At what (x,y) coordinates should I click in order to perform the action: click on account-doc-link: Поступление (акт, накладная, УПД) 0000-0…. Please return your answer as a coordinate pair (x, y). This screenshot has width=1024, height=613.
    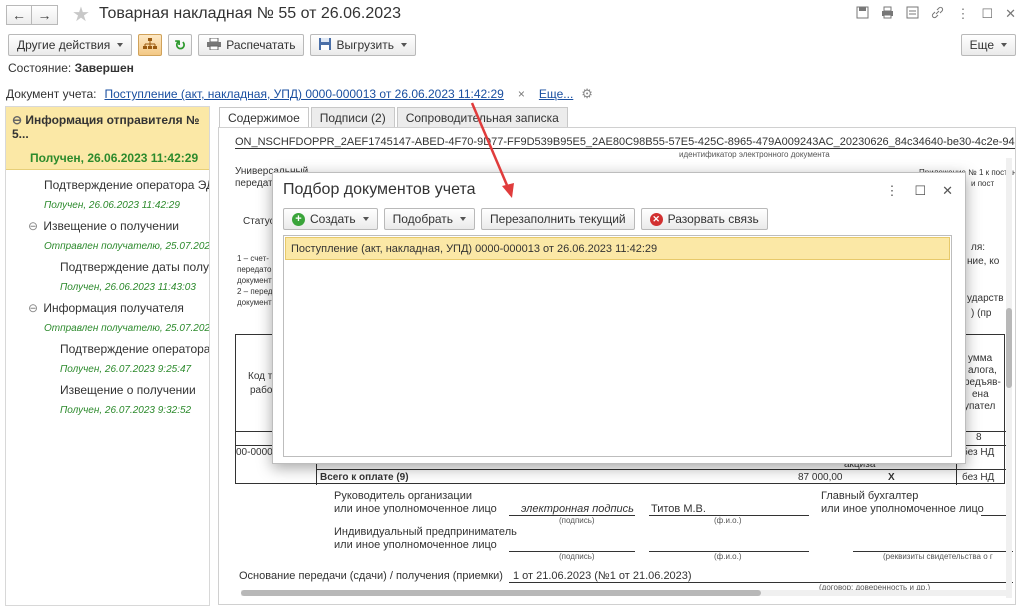
    Looking at the image, I should click on (303, 94).